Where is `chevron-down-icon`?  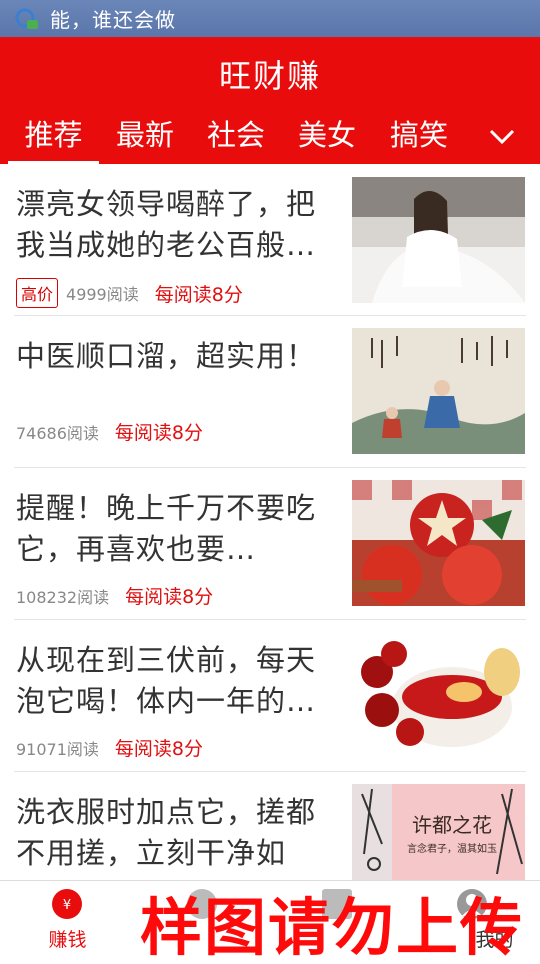 chevron-down-icon is located at coordinates (502, 137).